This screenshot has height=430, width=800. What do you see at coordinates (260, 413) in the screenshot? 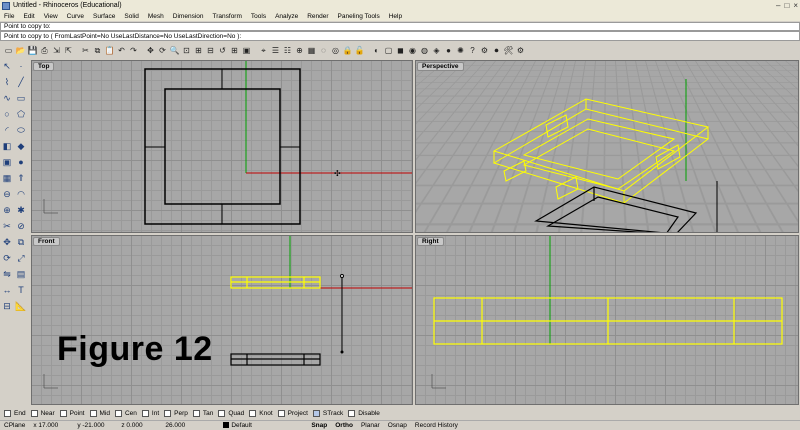
I see `osnap-knot: Knot` at bounding box center [260, 413].